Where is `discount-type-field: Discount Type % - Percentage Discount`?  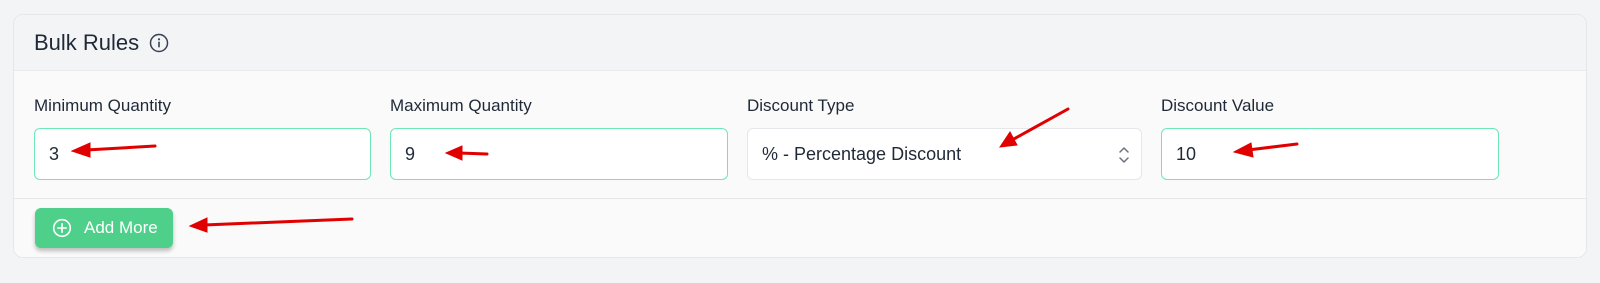 discount-type-field: Discount Type % - Percentage Discount is located at coordinates (944, 137).